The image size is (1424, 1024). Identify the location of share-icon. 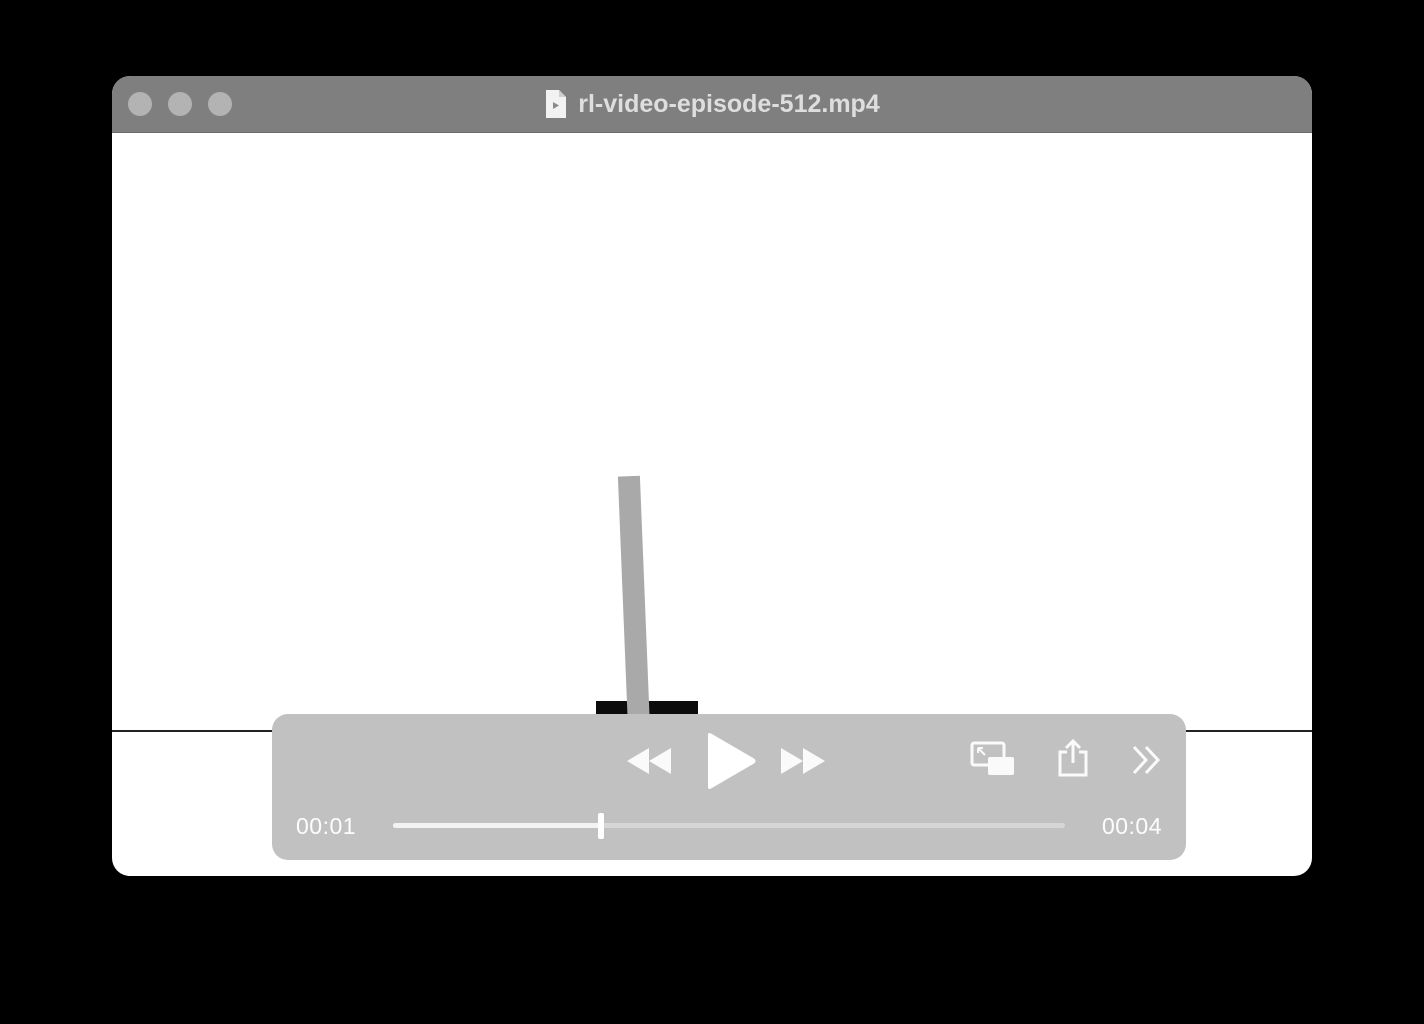
(1073, 757).